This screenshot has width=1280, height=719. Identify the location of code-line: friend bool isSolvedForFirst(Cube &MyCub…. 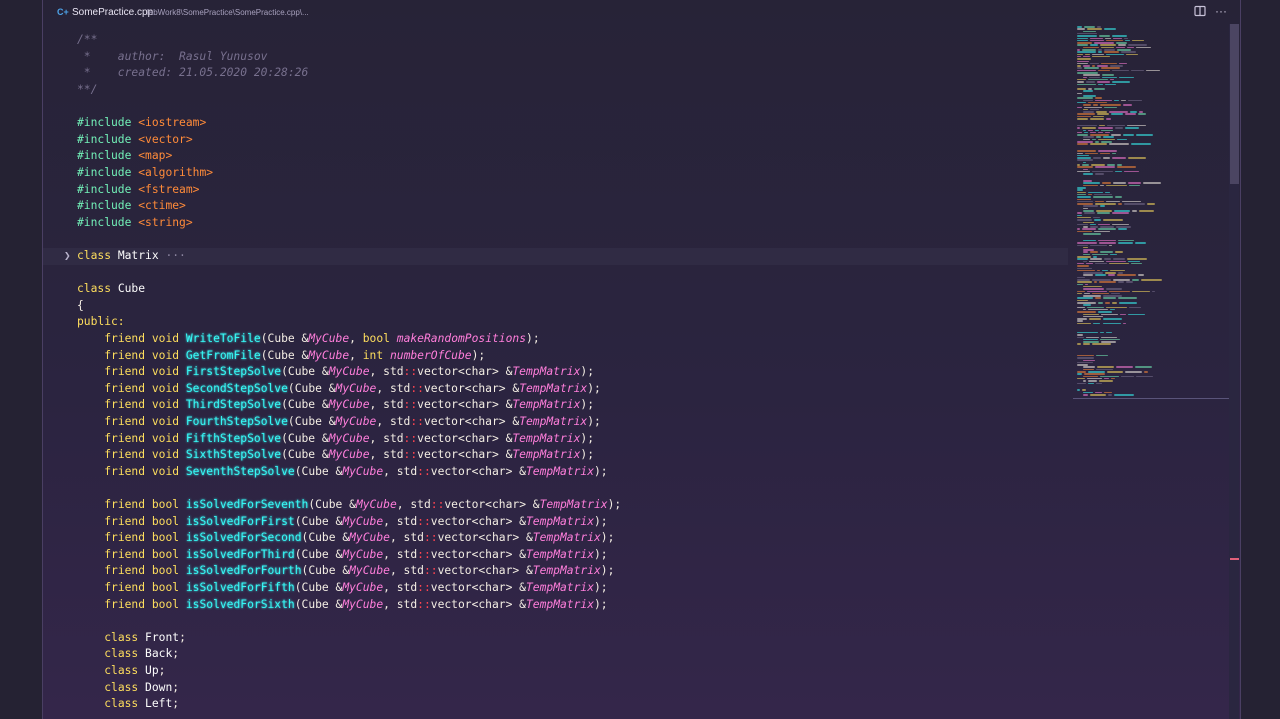
(555, 522).